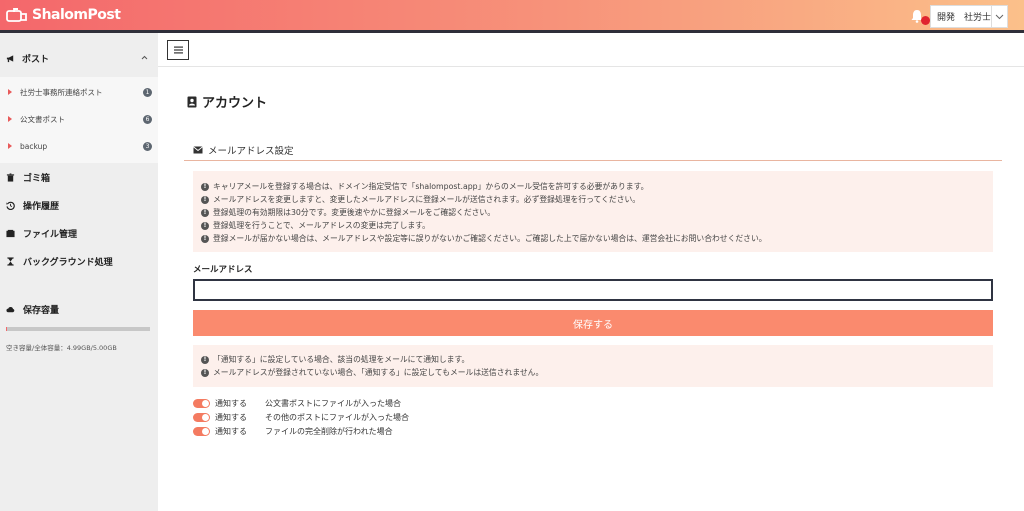 This screenshot has height=511, width=1024. Describe the element at coordinates (10, 233) in the screenshot. I see `folder-icon` at that location.